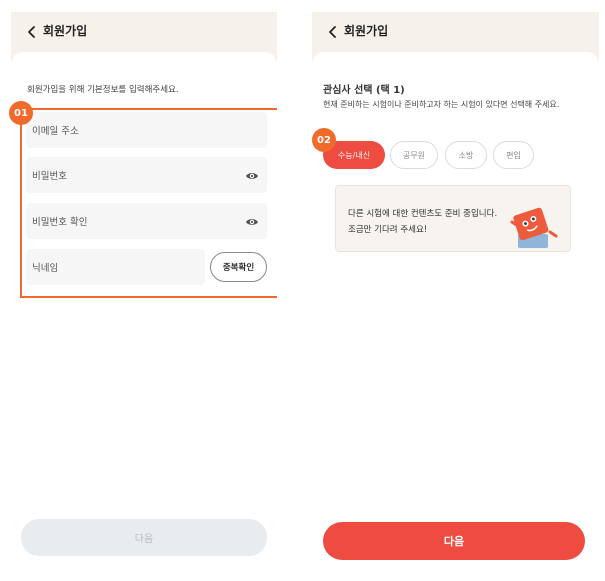 This screenshot has width=605, height=581. What do you see at coordinates (441, 104) in the screenshot?
I see `interest-section-desc: 현재 준비하는 시험이나 준비하고자 하는 시험이 있다면 선택해 주세요.` at bounding box center [441, 104].